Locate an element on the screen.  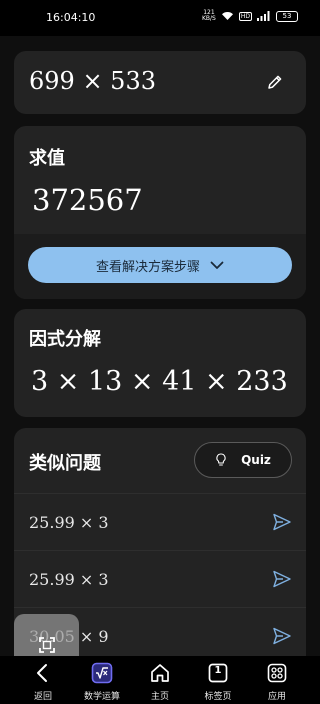
pencil-icon is located at coordinates (275, 82).